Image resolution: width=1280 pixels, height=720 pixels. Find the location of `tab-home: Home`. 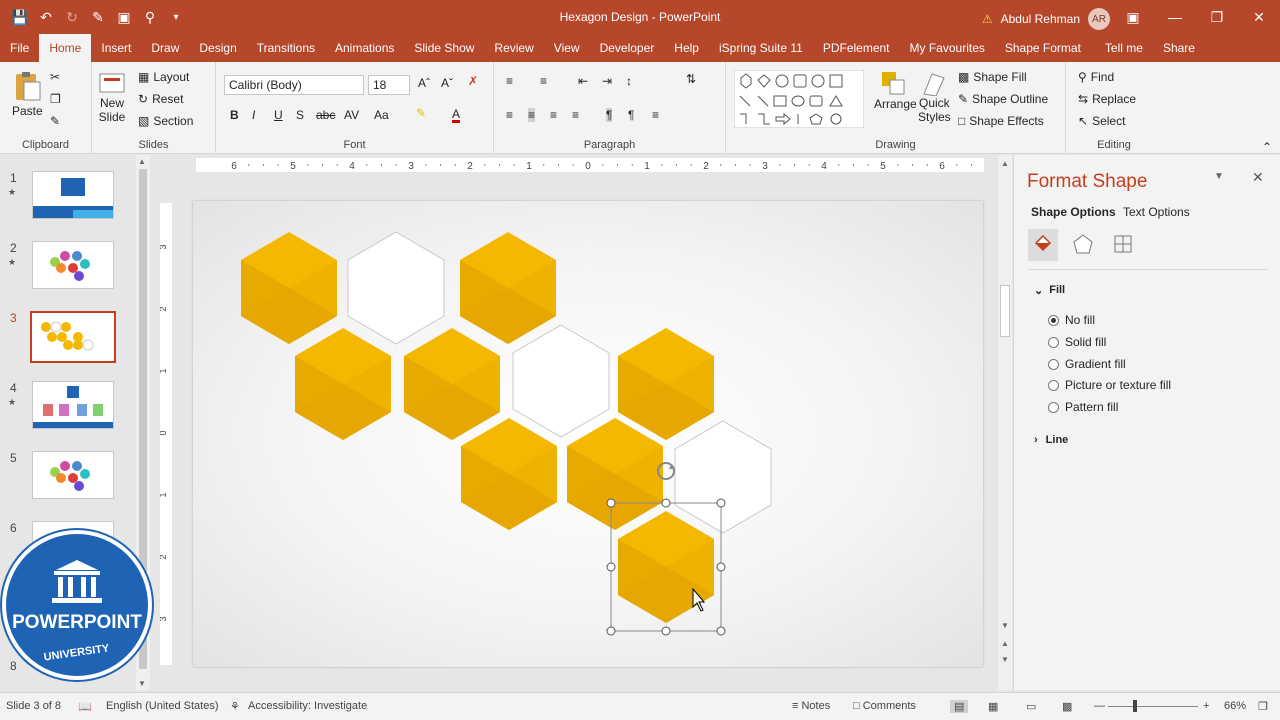

tab-home: Home is located at coordinates (65, 48).